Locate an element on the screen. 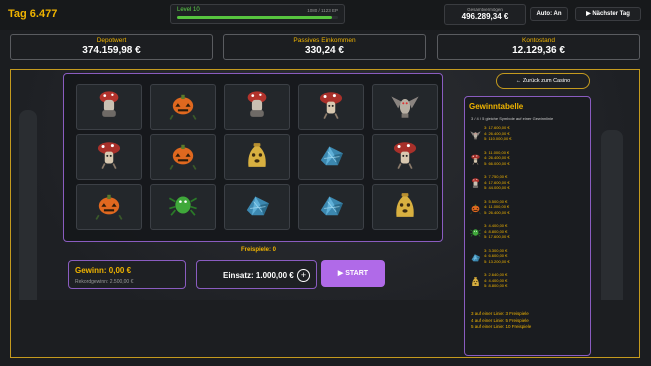 The height and width of the screenshot is (366, 651). paytable-values: 3: 3.300,00 €4: 6.600,00 €5: 13.200,00 € is located at coordinates (497, 256).